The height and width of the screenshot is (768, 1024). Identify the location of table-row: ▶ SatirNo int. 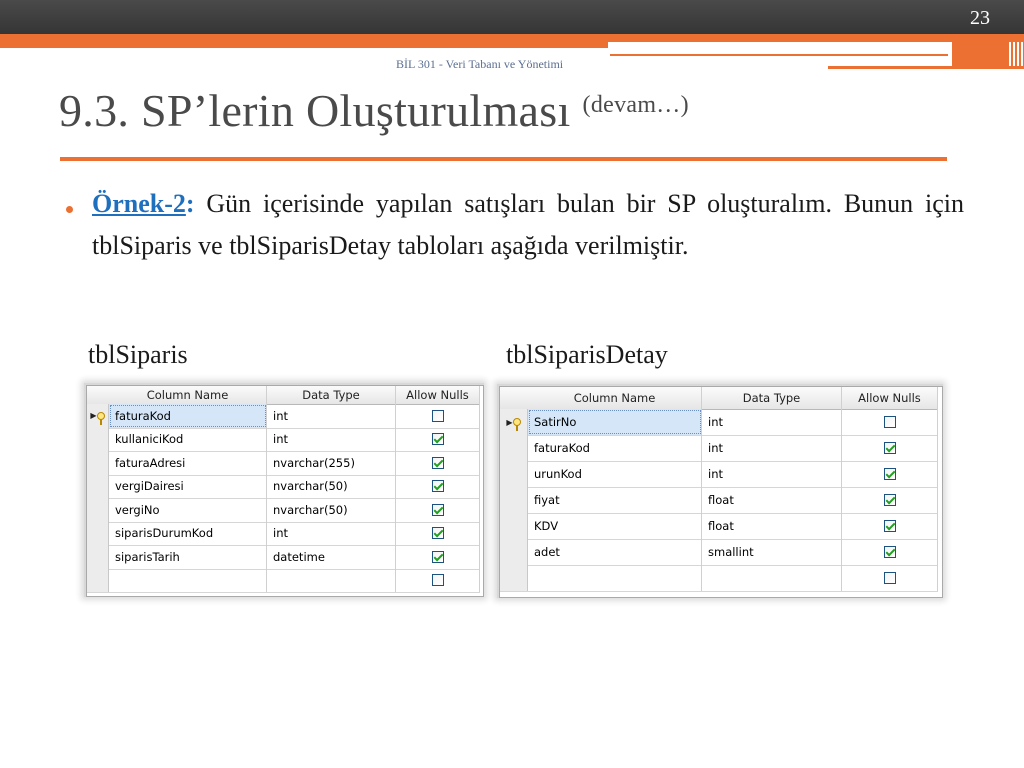
(719, 422).